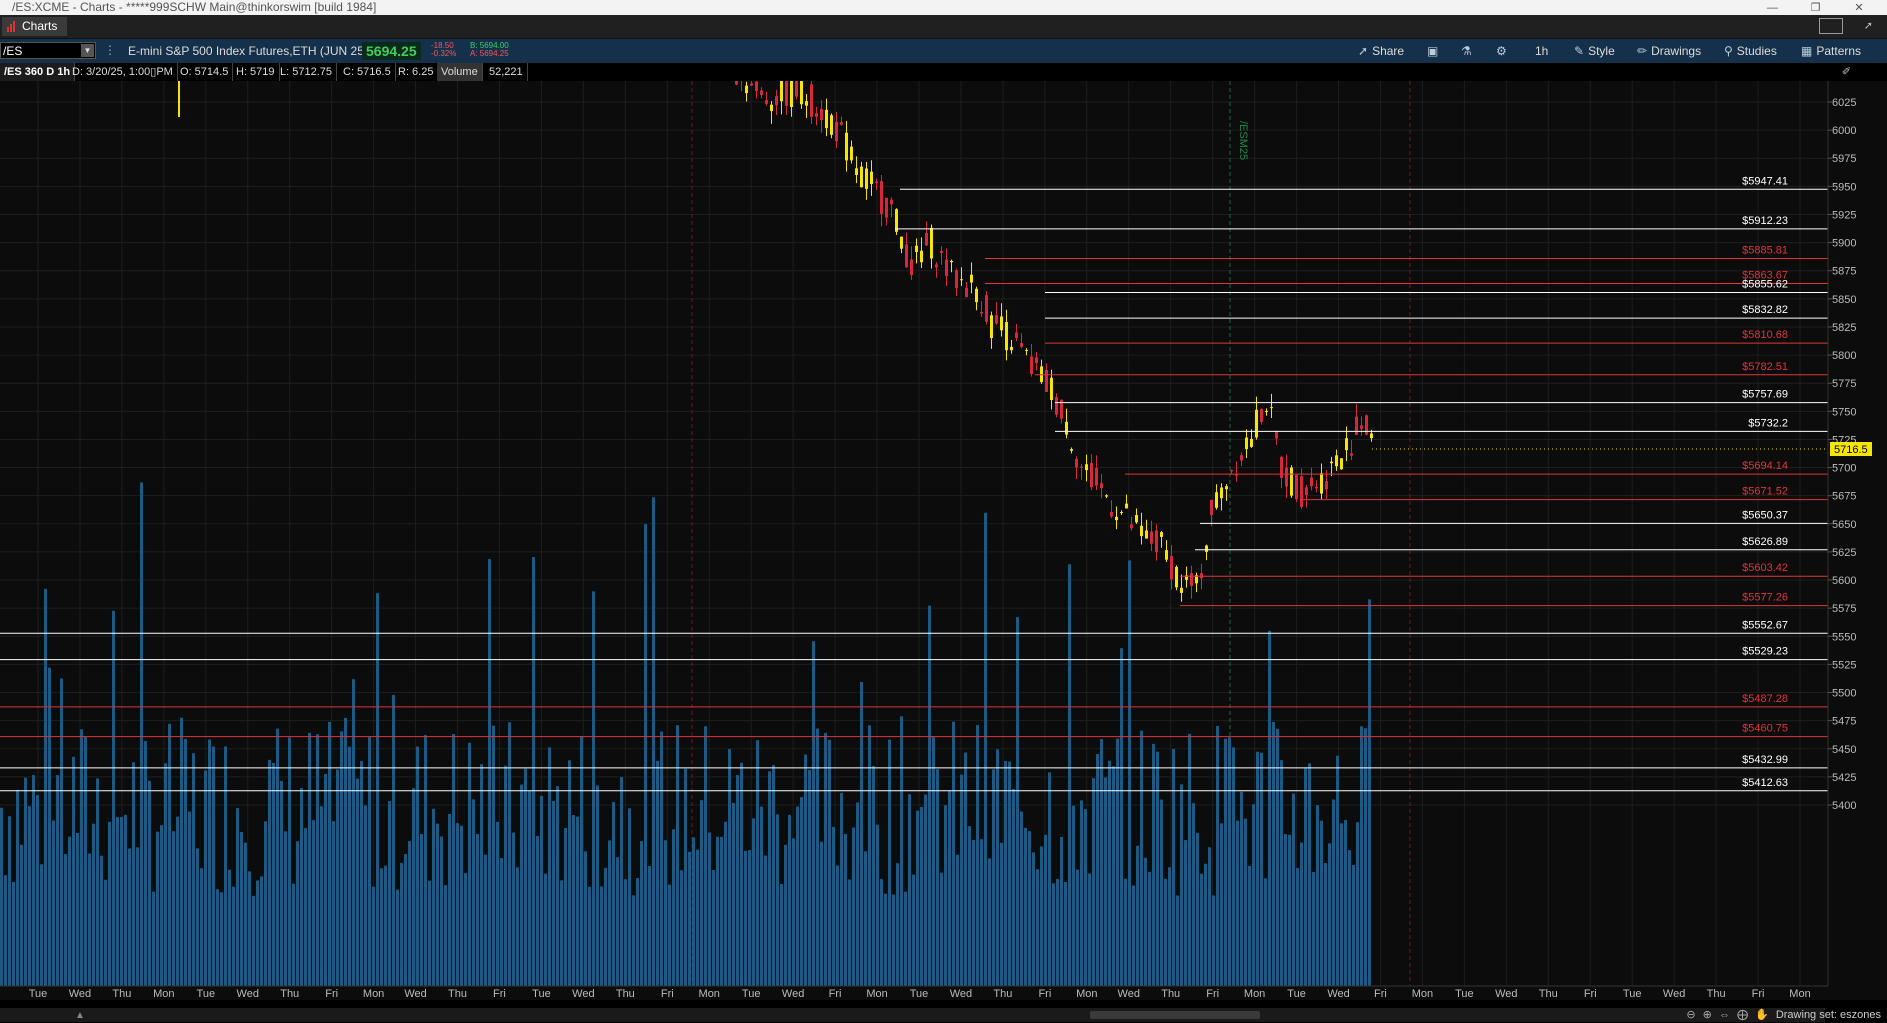 This screenshot has height=1023, width=1887. What do you see at coordinates (1846, 71) in the screenshot?
I see `collapse-icon: ✐` at bounding box center [1846, 71].